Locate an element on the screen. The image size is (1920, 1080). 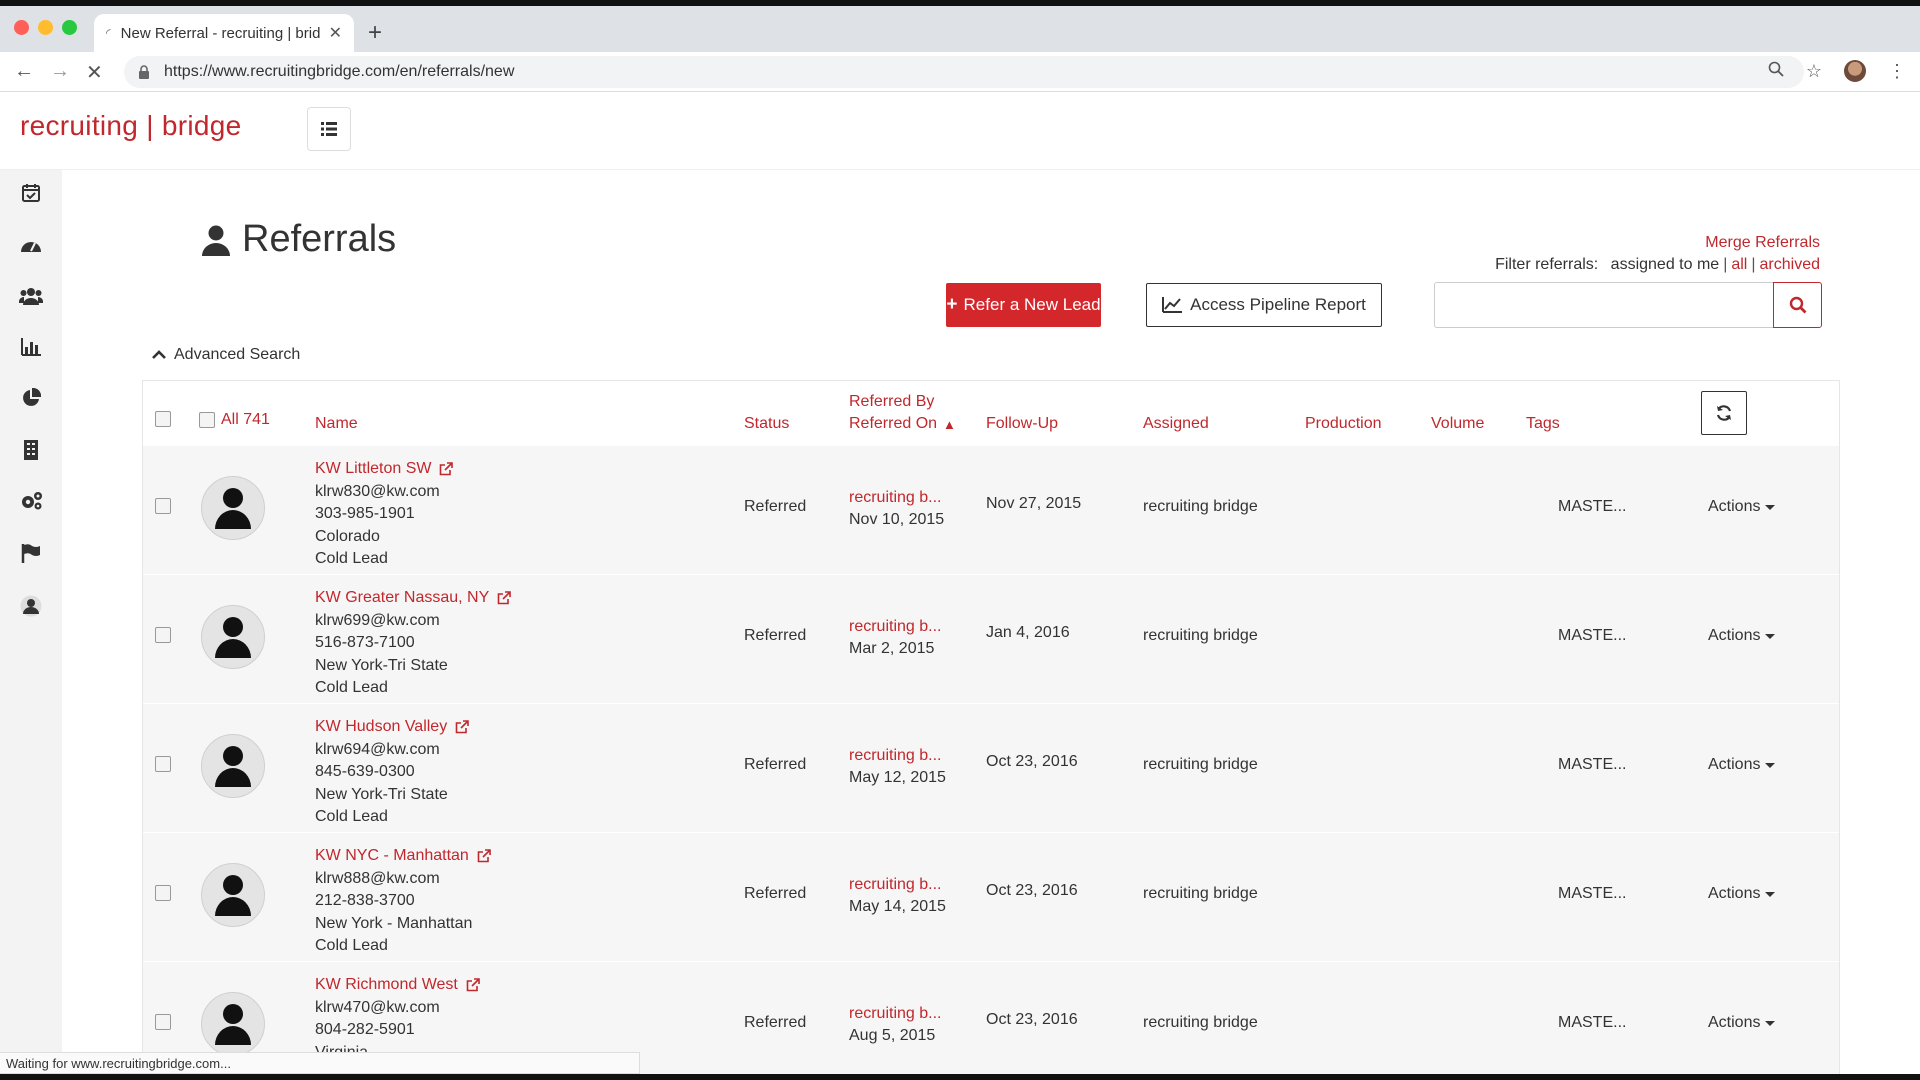
browser-tab: ◜ New Referral - recruiting | brid ✕ is located at coordinates (224, 33).